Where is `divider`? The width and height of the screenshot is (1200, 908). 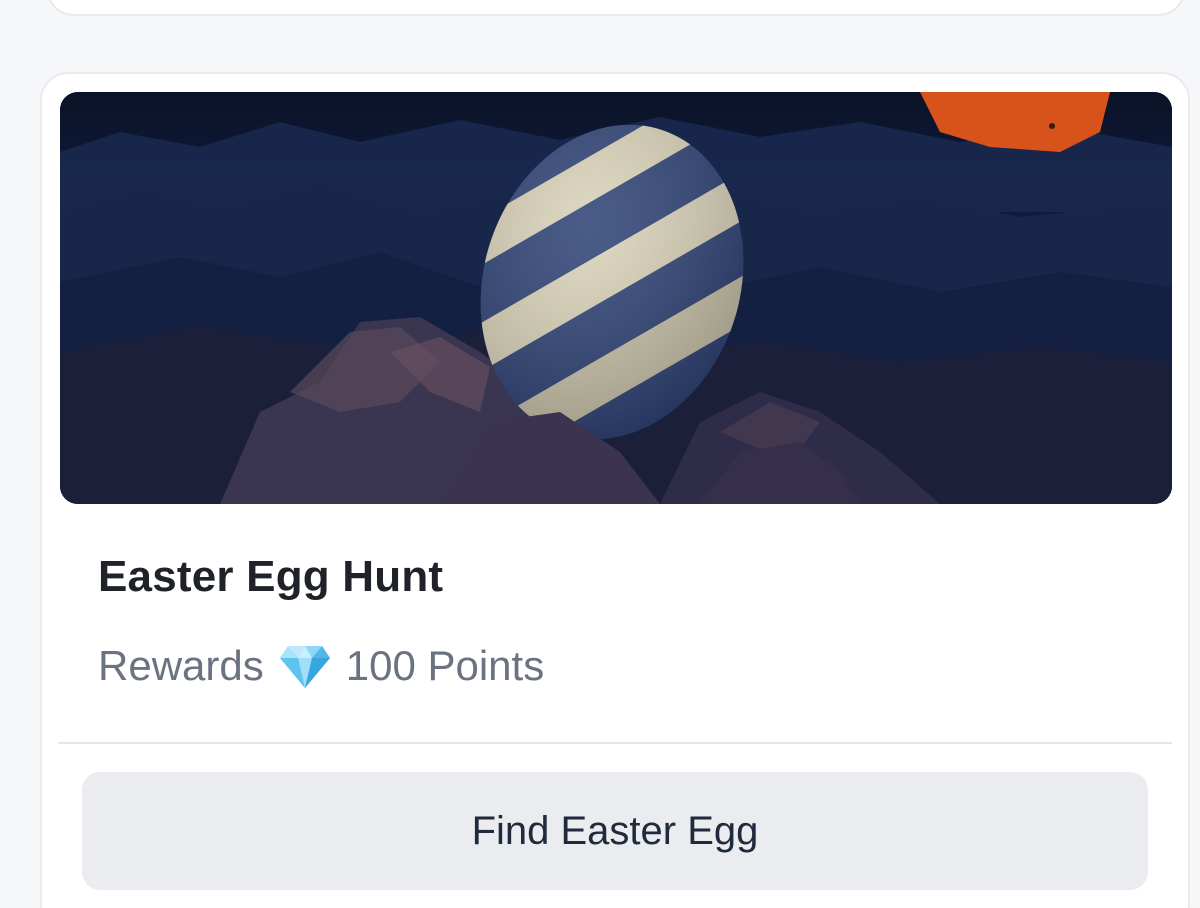
divider is located at coordinates (615, 743).